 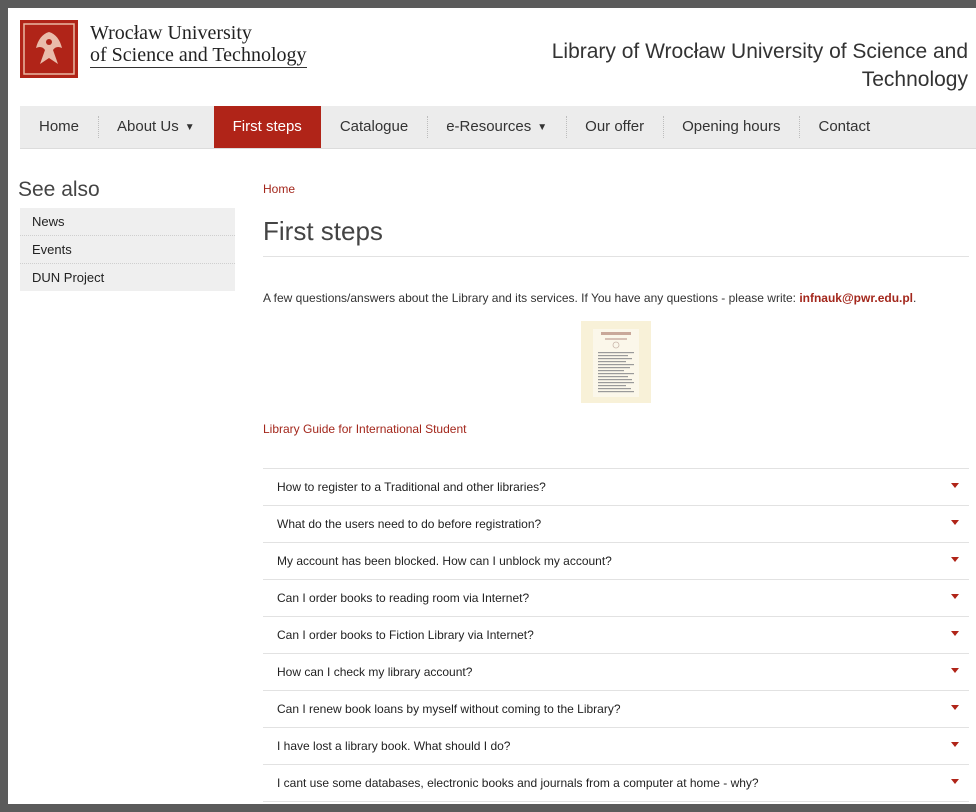 I want to click on nav-first-steps: First steps, so click(x=267, y=127).